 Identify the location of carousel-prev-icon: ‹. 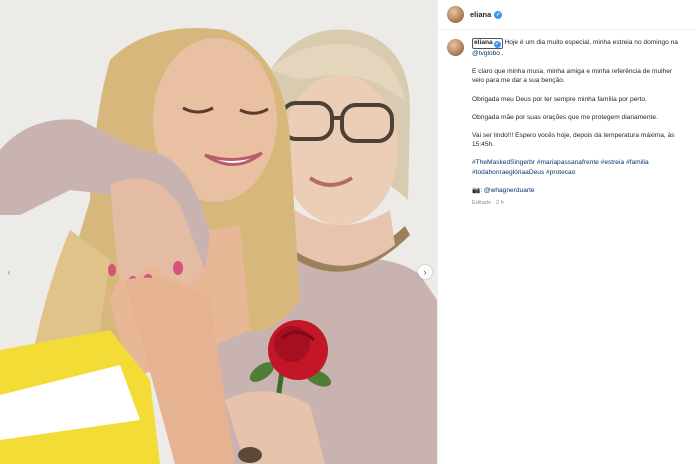
(9, 272).